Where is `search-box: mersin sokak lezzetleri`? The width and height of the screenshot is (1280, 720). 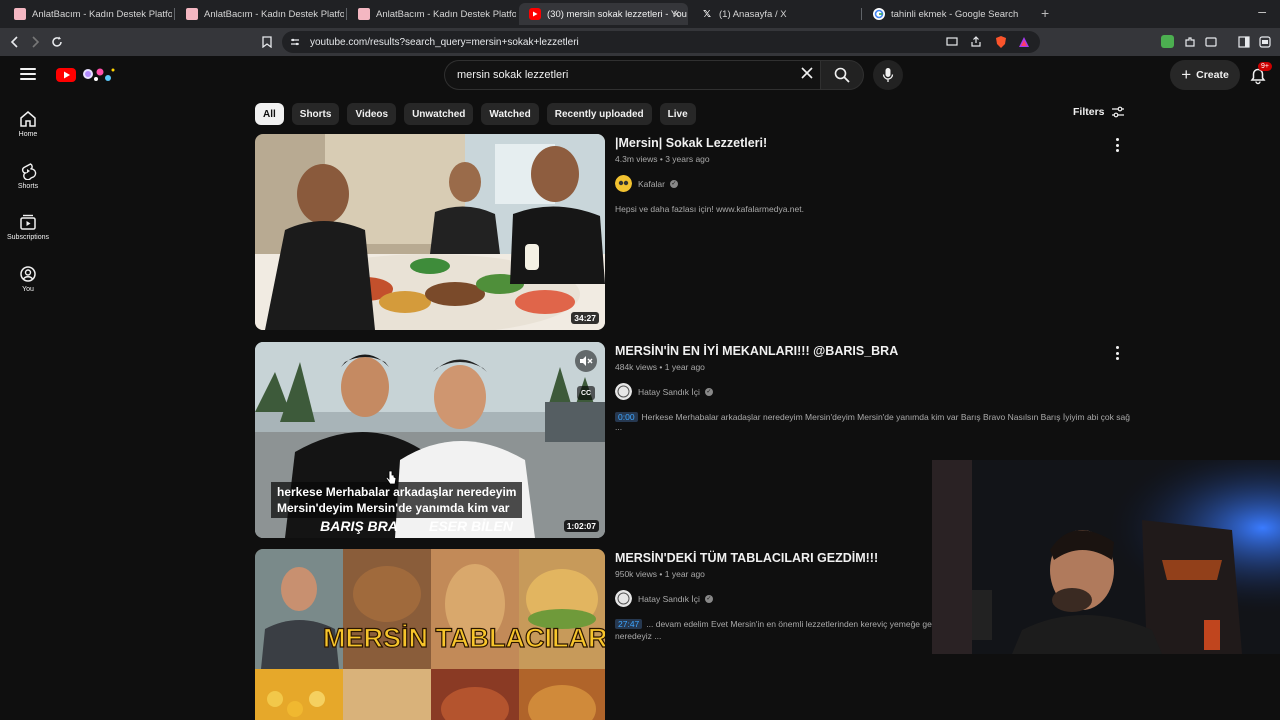 search-box: mersin sokak lezzetleri is located at coordinates (632, 75).